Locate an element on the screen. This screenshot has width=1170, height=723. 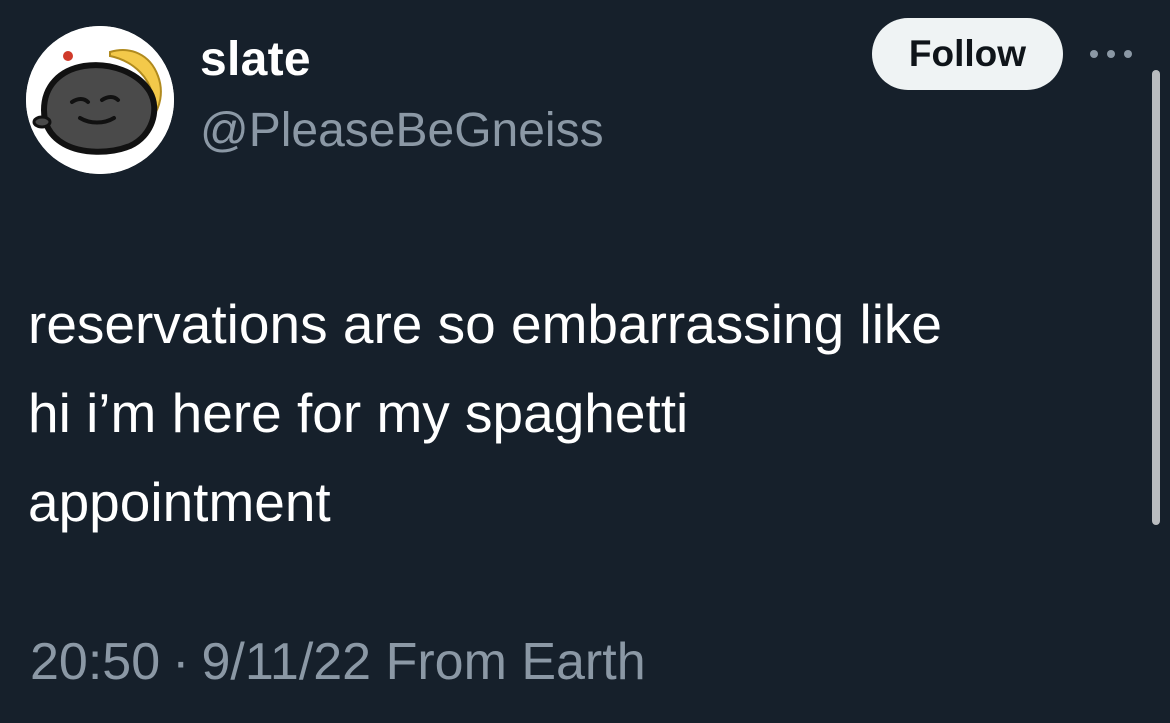
tweet-date: 9/11/22 is located at coordinates (286, 662).